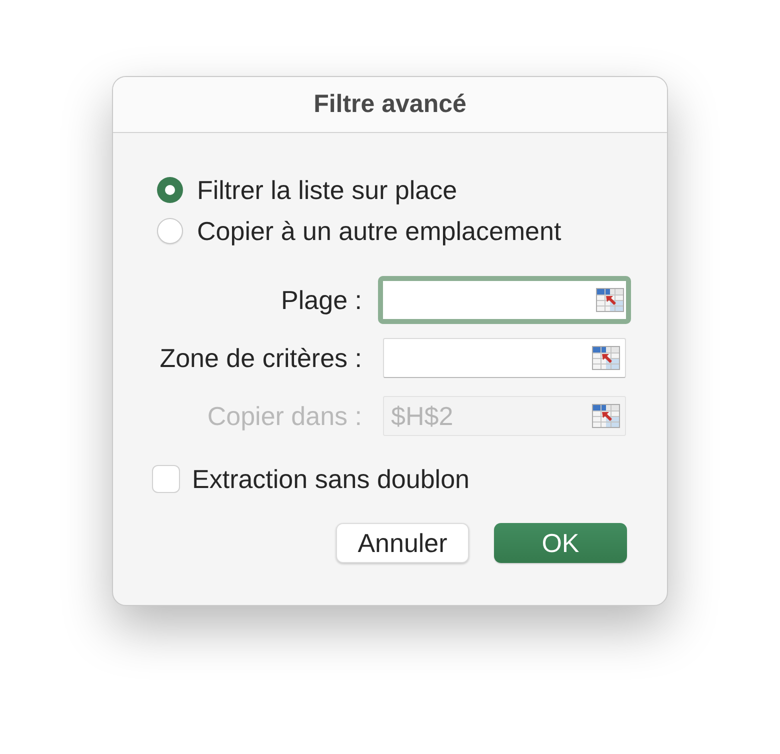 Image resolution: width=780 pixels, height=754 pixels. I want to click on checkbox-label: Extraction sans doublon, so click(331, 479).